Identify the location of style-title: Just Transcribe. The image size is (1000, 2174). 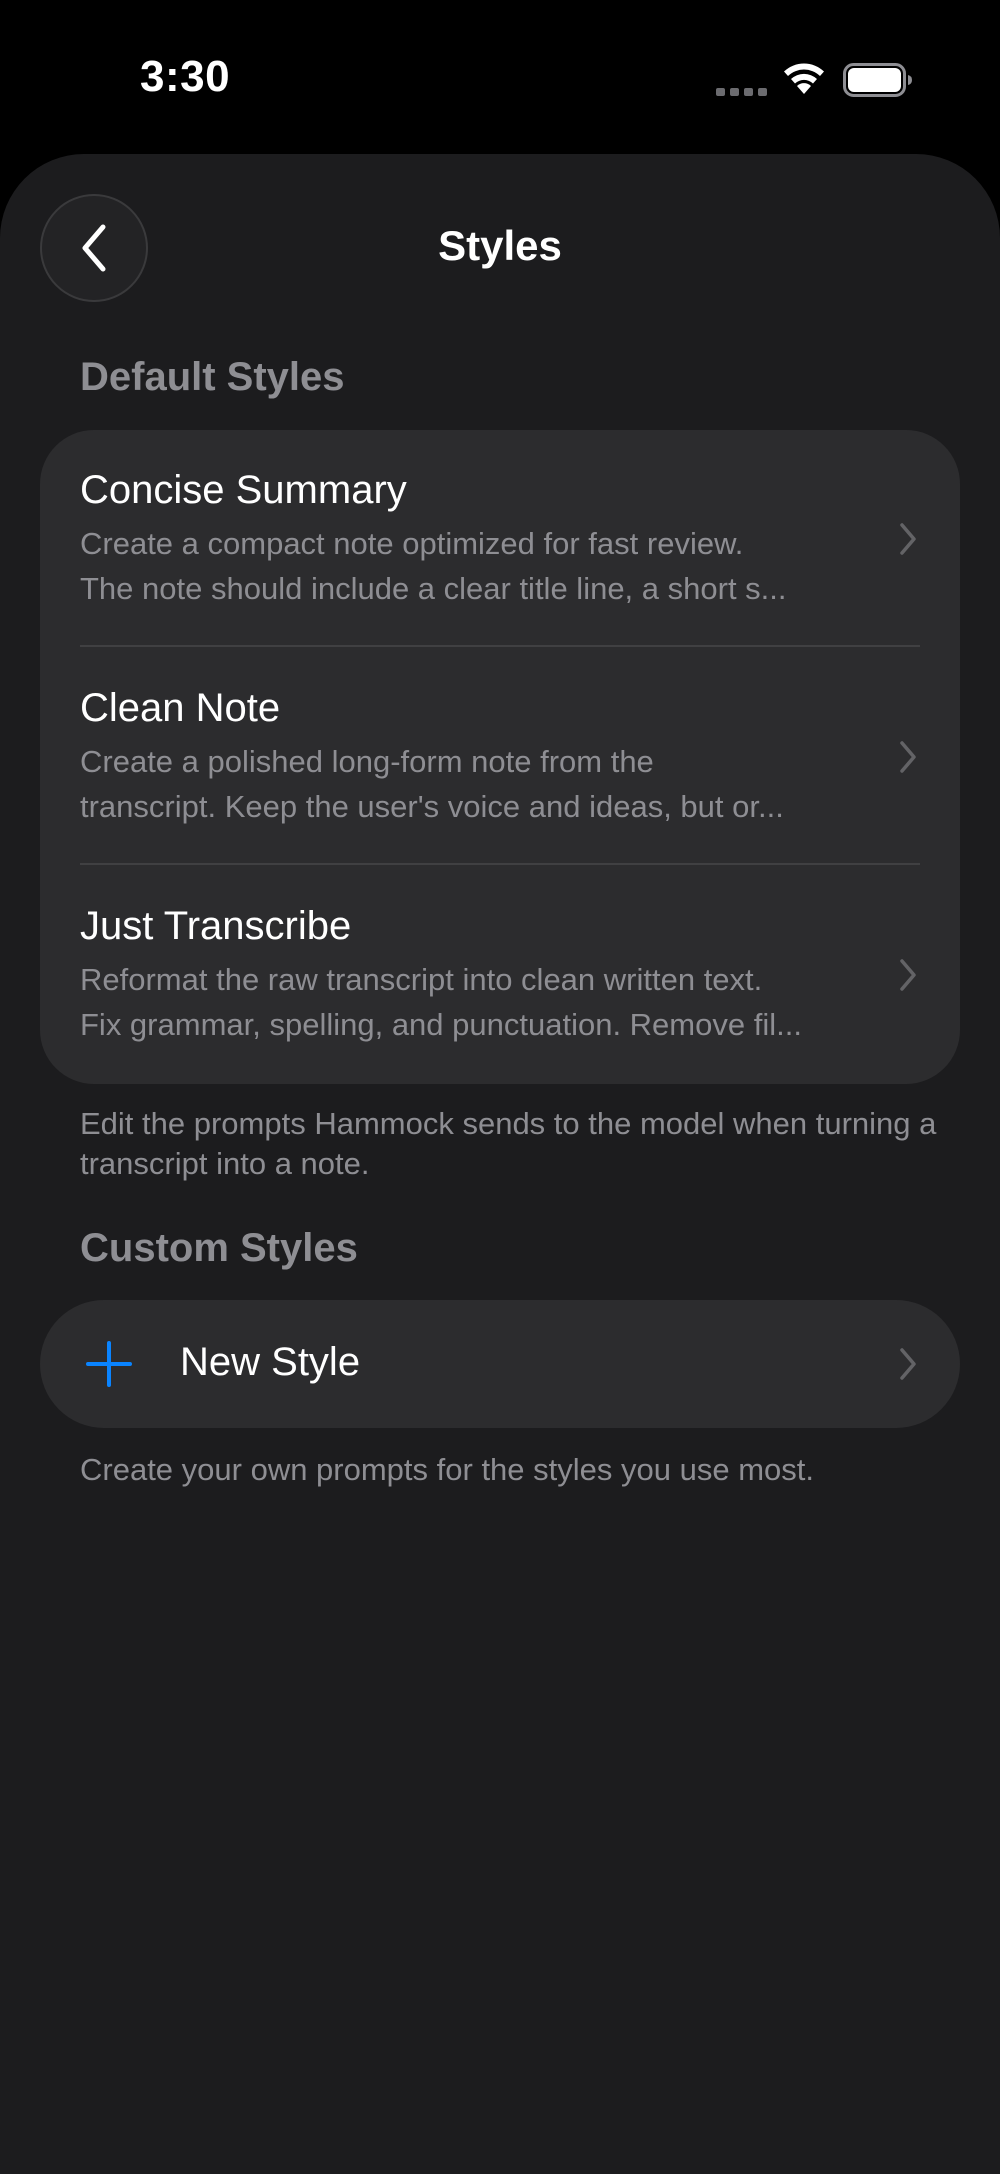
(216, 926).